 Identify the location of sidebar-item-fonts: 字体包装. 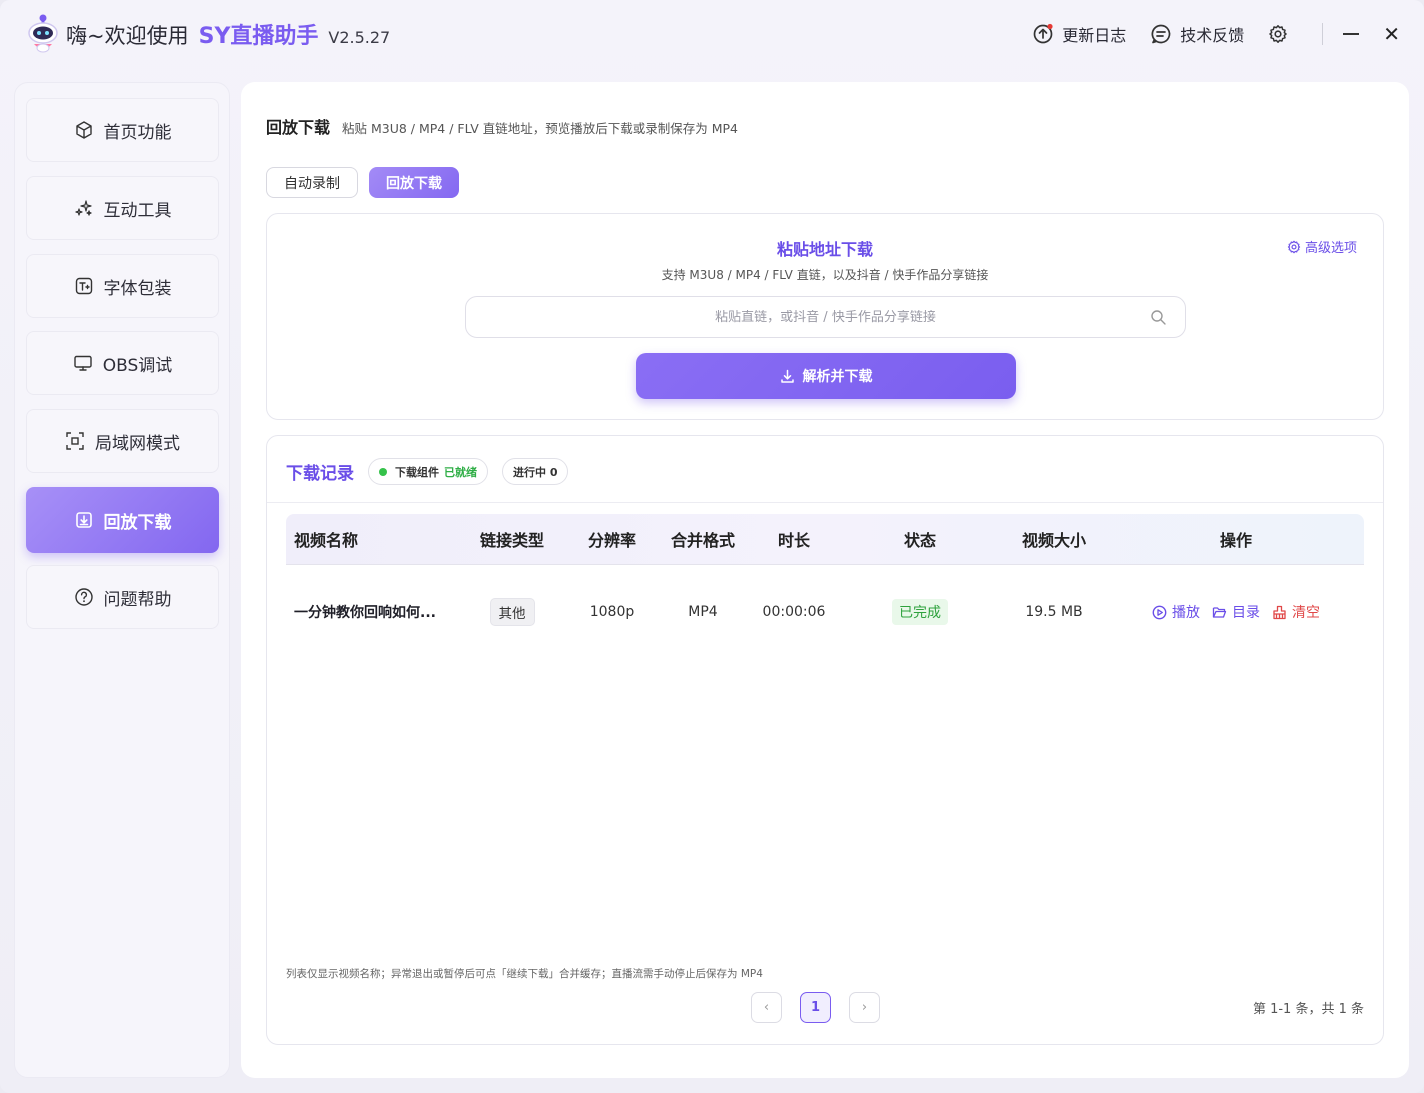
(122, 286).